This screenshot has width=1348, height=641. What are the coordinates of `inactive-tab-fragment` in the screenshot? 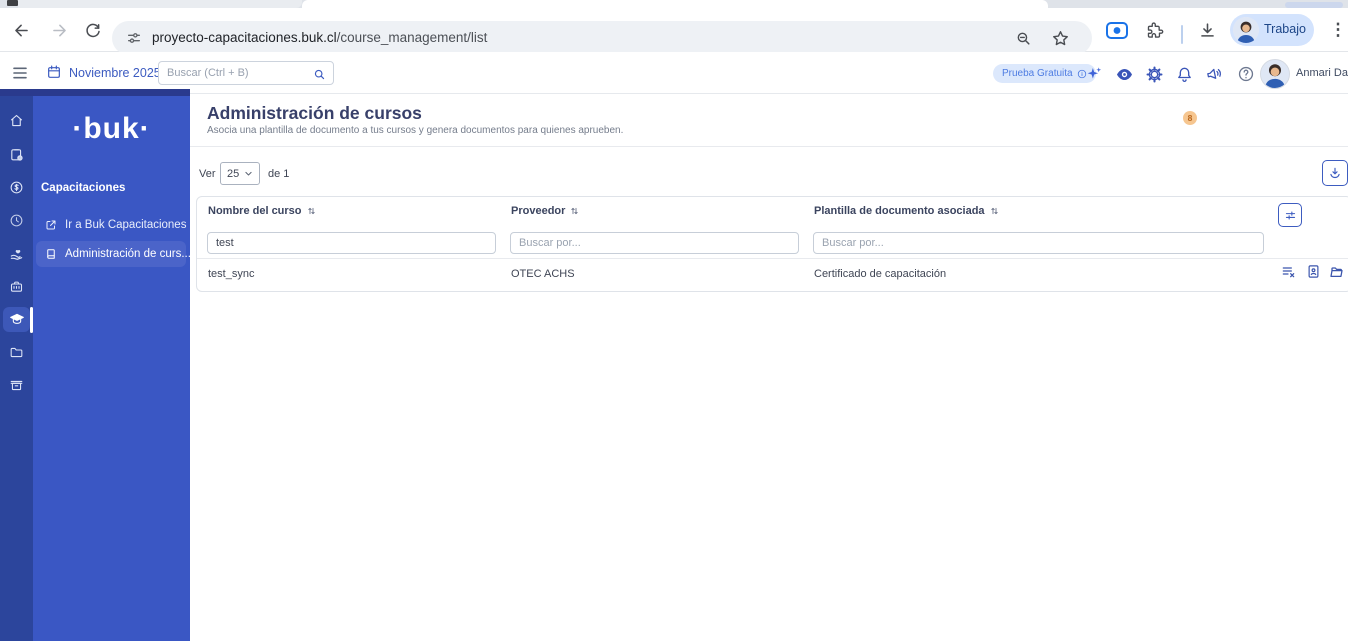 It's located at (160, 4).